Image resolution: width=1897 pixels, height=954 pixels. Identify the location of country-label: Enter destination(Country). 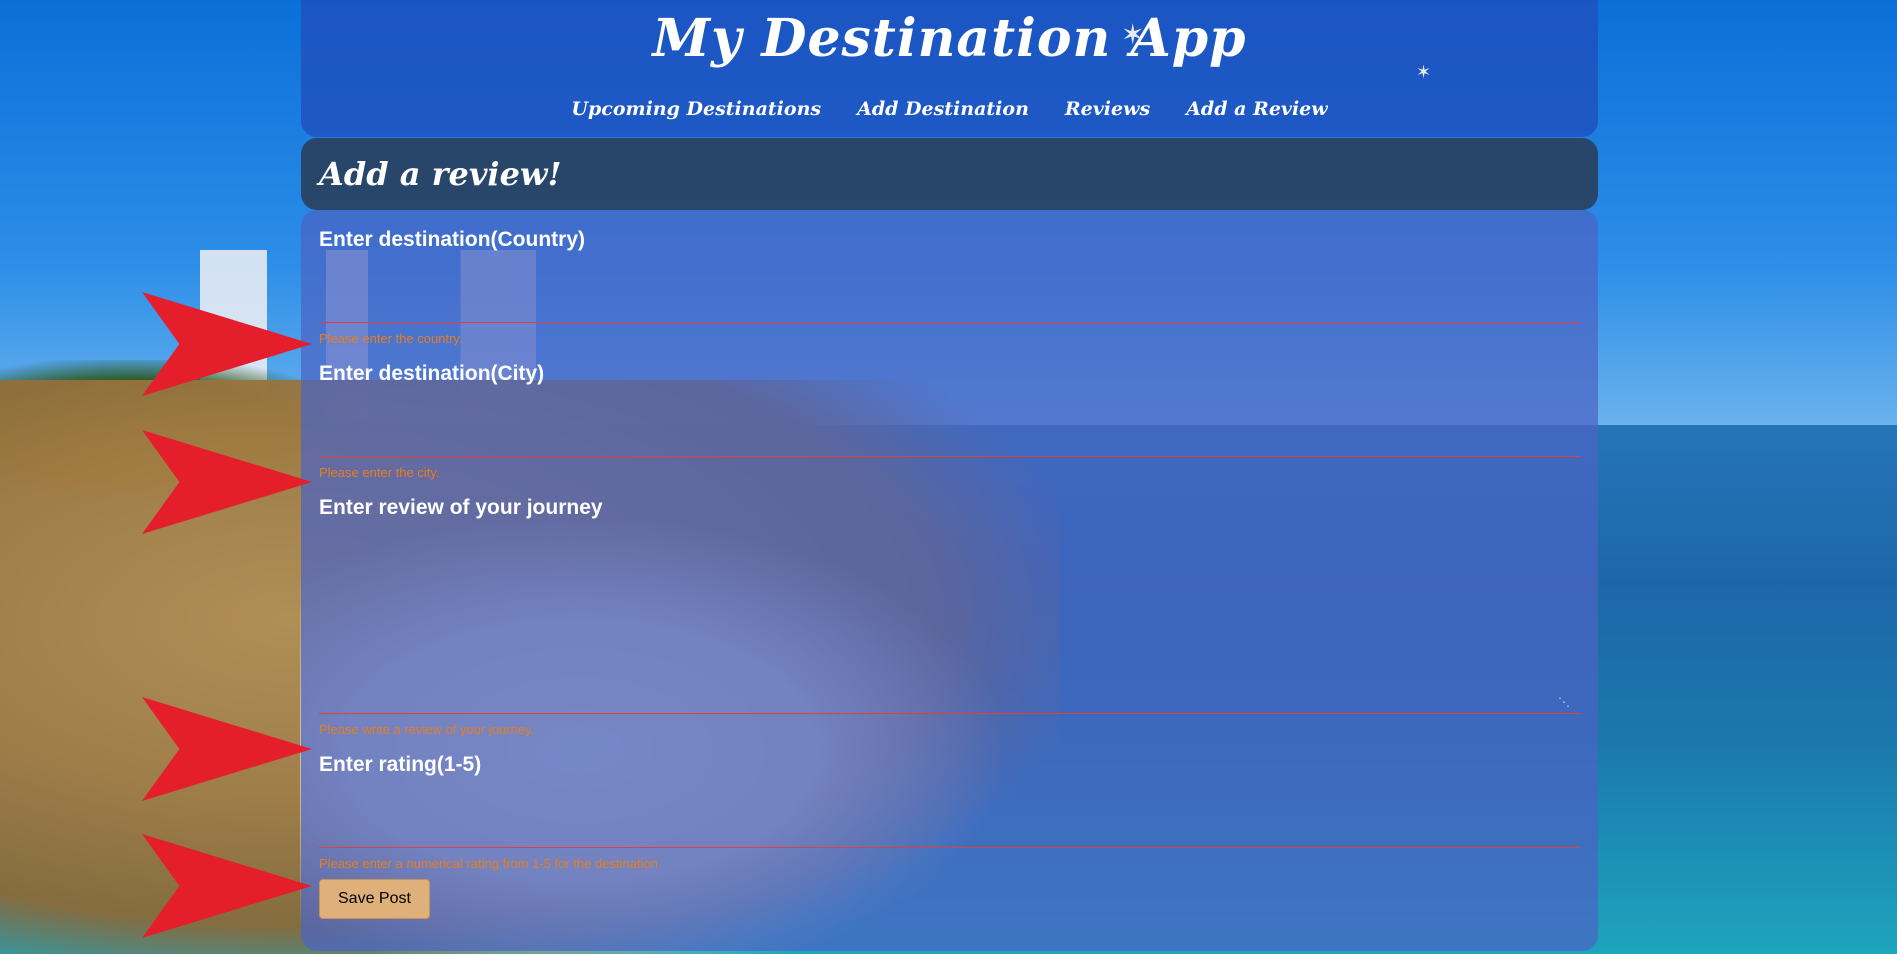
(452, 239).